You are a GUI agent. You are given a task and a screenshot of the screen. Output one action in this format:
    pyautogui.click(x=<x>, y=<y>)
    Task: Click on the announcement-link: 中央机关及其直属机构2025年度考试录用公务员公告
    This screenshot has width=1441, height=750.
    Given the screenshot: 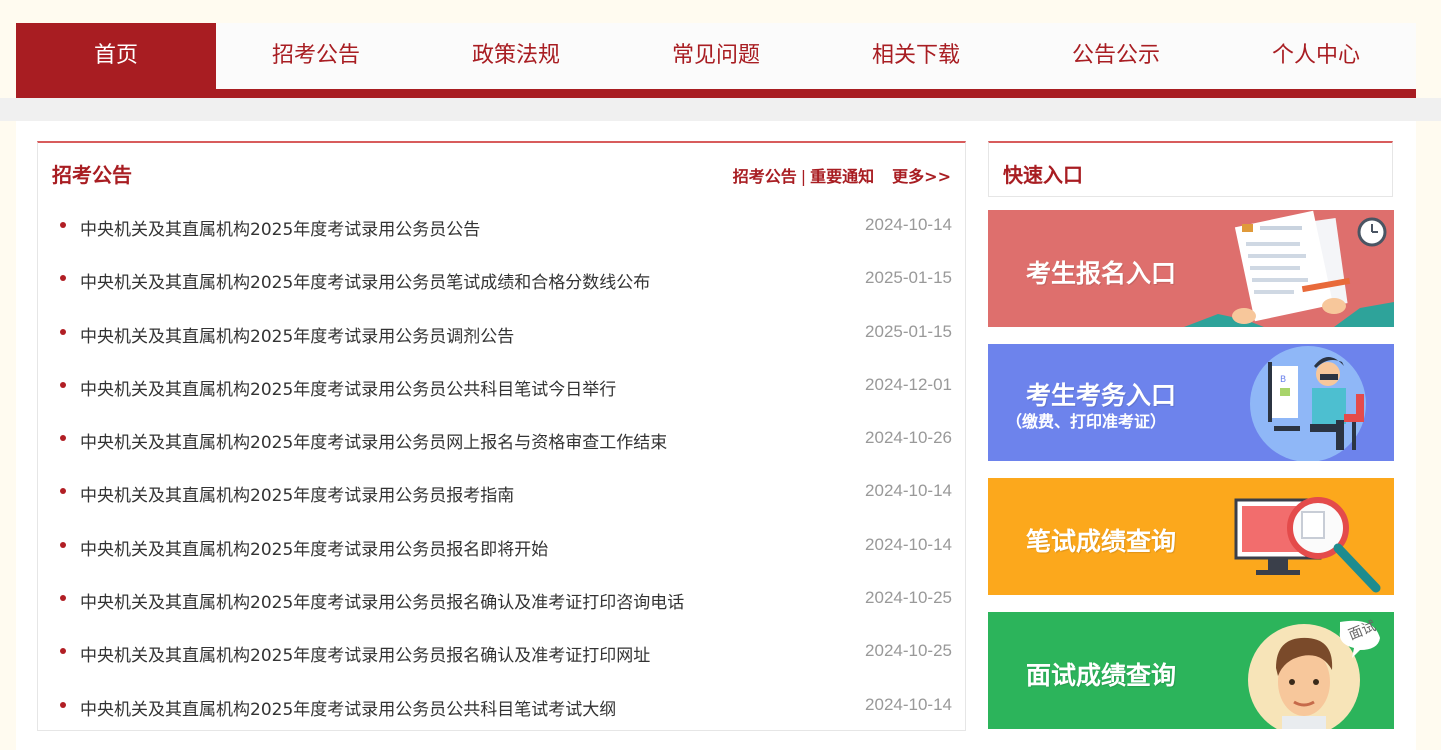 What is the action you would take?
    pyautogui.click(x=280, y=227)
    